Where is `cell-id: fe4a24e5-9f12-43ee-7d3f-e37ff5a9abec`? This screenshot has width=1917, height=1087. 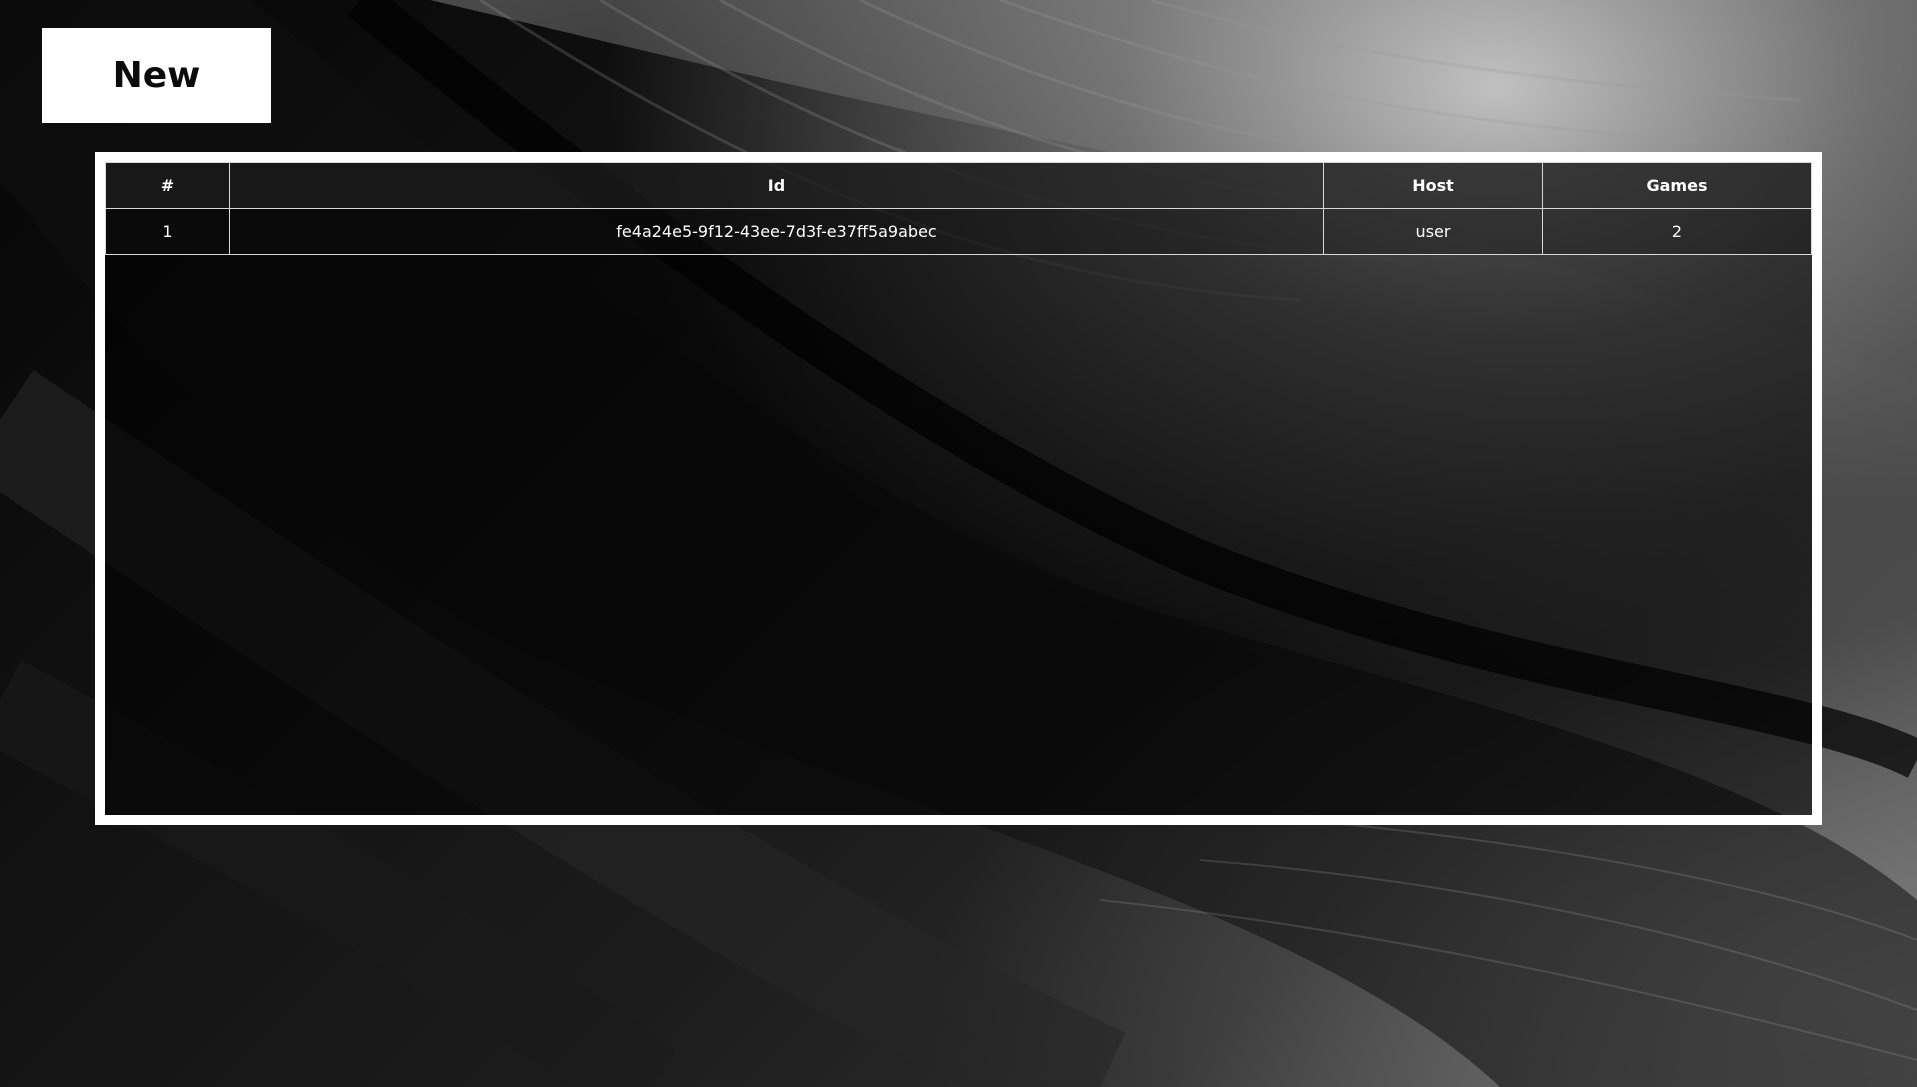
cell-id: fe4a24e5-9f12-43ee-7d3f-e37ff5a9abec is located at coordinates (776, 231).